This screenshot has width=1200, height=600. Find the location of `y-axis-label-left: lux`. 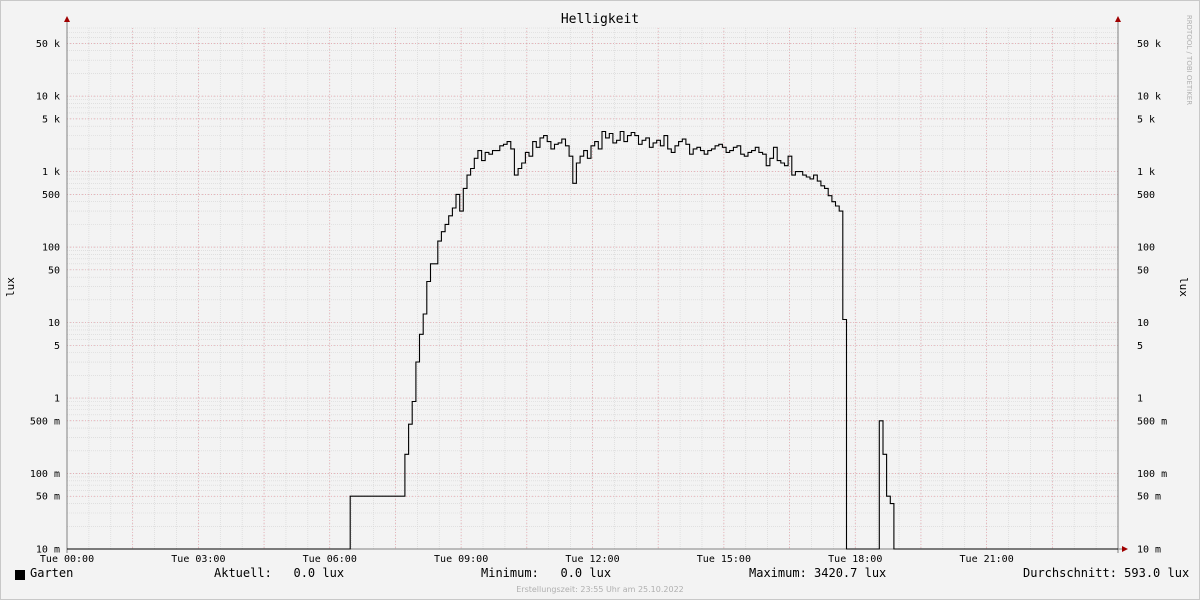

y-axis-label-left: lux is located at coordinates (10, 287).